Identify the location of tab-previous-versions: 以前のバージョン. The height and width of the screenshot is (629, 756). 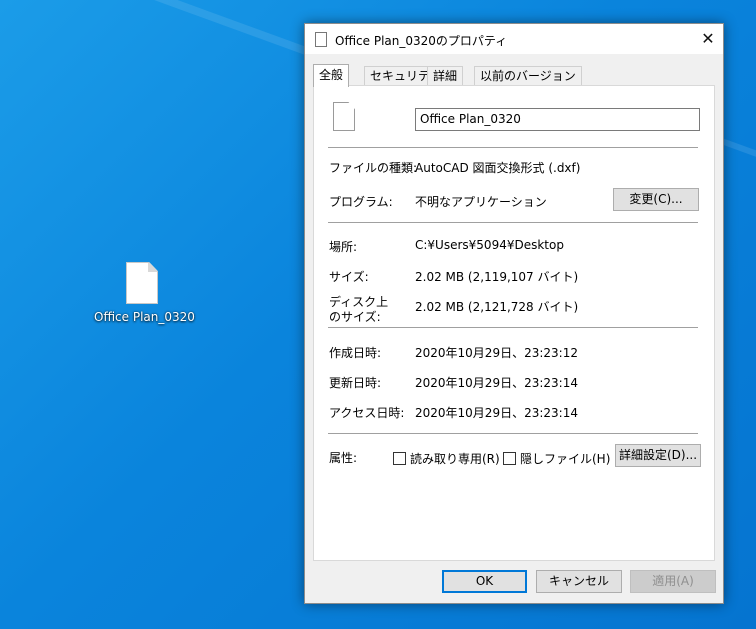
(528, 76).